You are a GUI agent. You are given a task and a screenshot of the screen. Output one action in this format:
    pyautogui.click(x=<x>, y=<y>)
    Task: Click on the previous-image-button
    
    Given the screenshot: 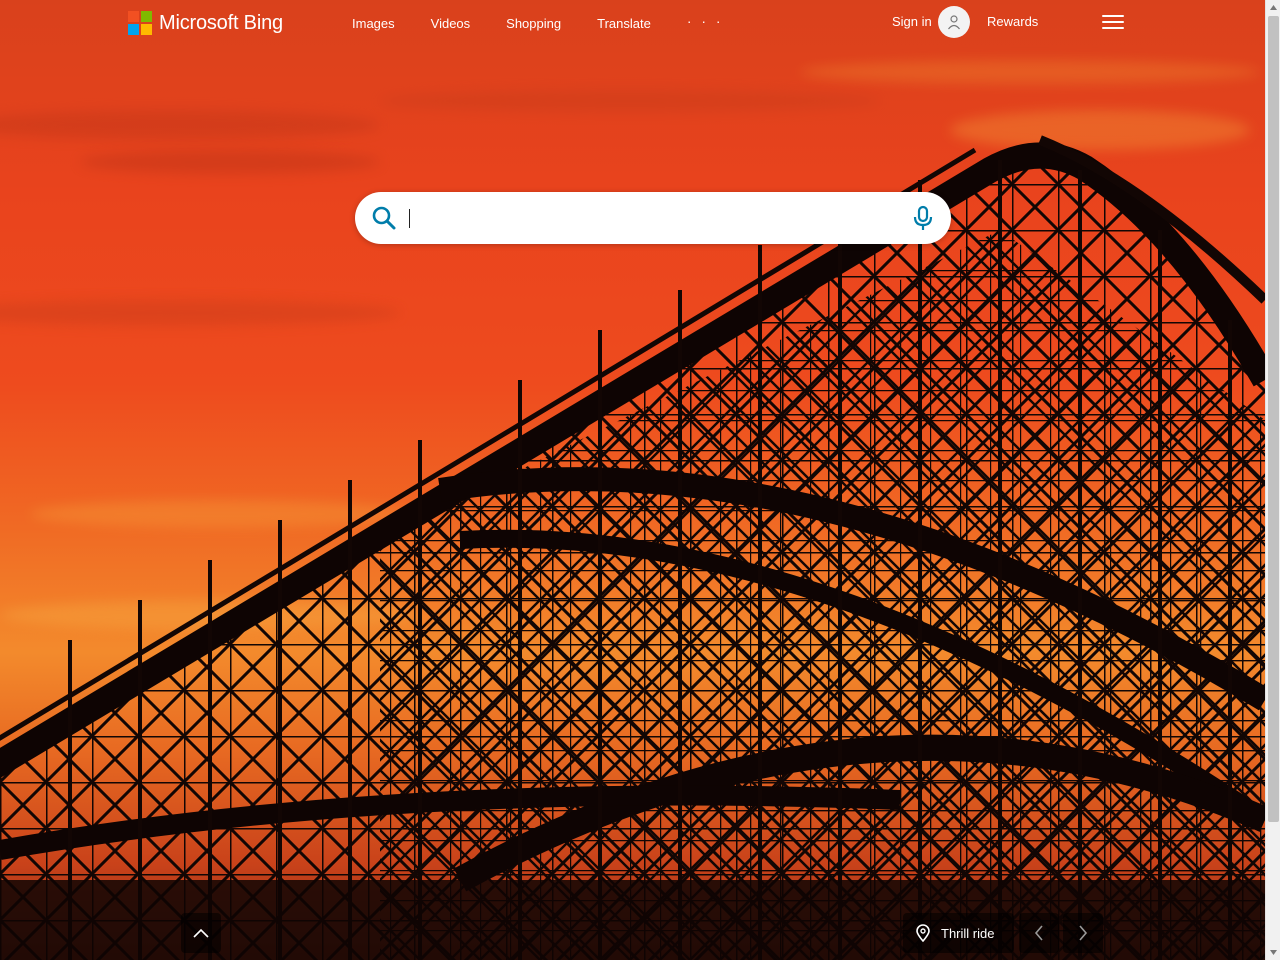 What is the action you would take?
    pyautogui.click(x=1039, y=933)
    